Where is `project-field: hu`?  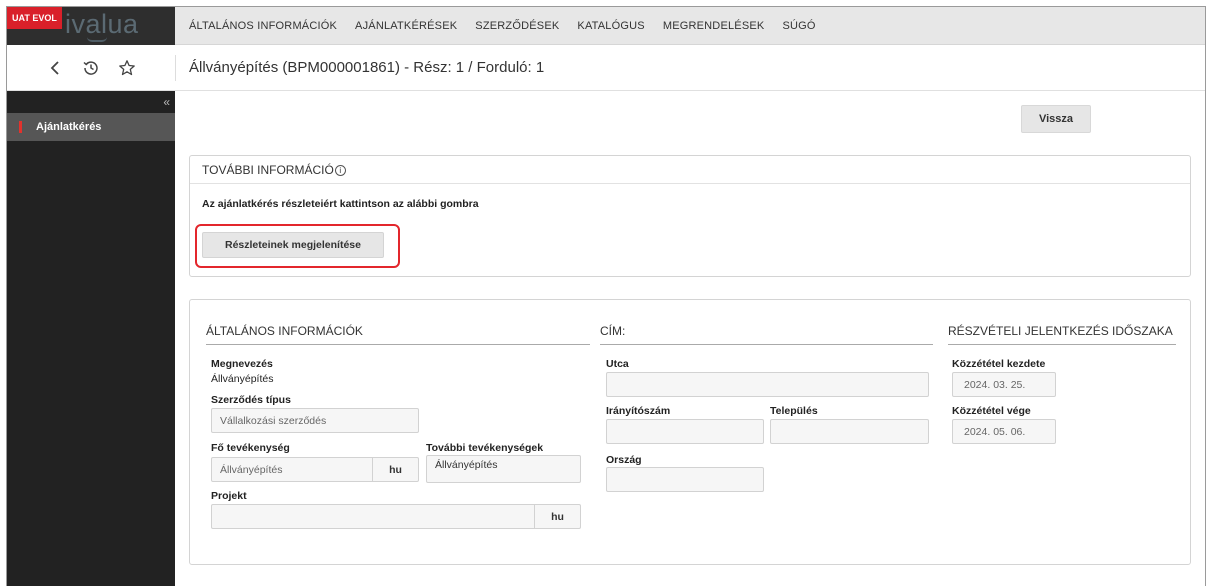
project-field: hu is located at coordinates (396, 516).